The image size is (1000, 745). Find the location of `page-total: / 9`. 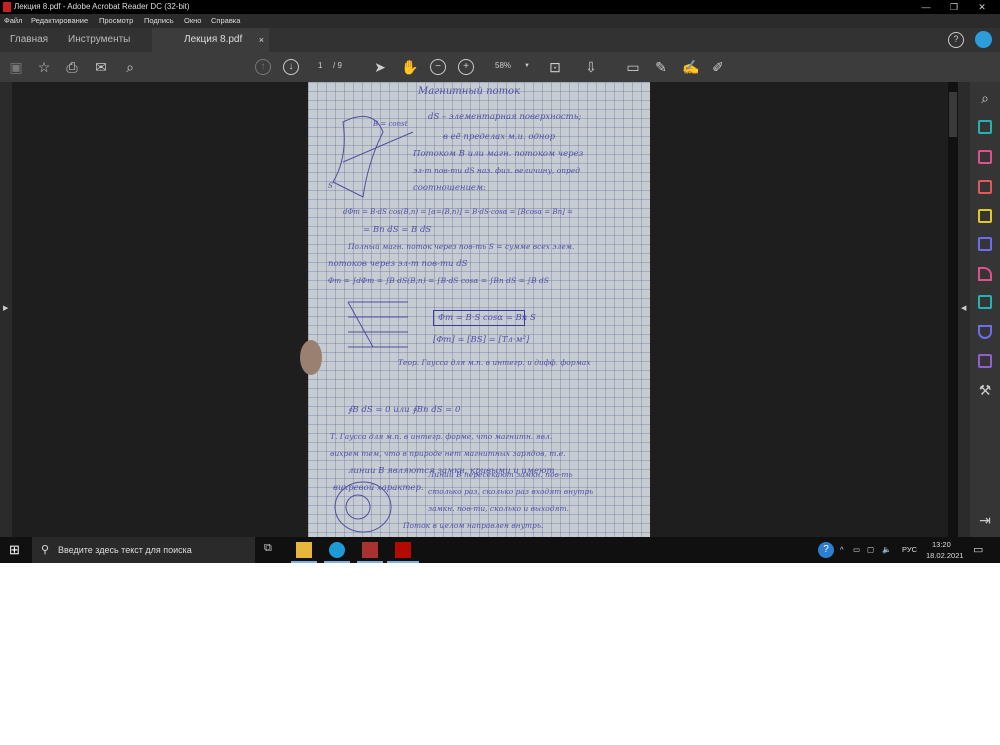

page-total: / 9 is located at coordinates (337, 65).